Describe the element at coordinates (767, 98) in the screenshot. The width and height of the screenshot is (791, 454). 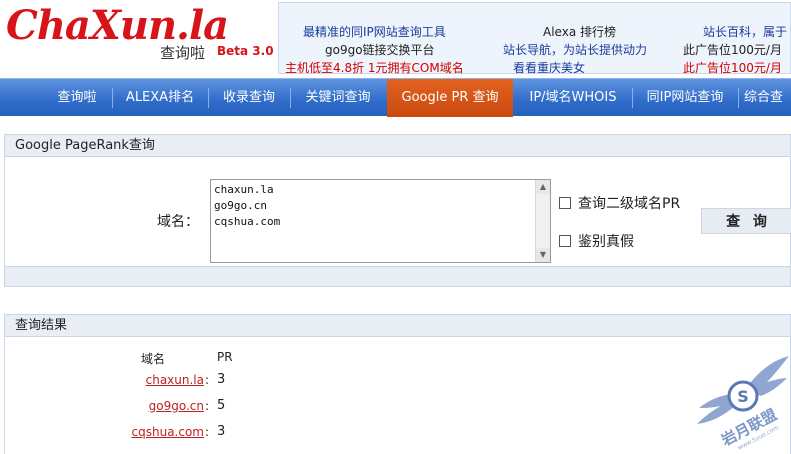
I see `nav-item-combined: 综合查` at that location.